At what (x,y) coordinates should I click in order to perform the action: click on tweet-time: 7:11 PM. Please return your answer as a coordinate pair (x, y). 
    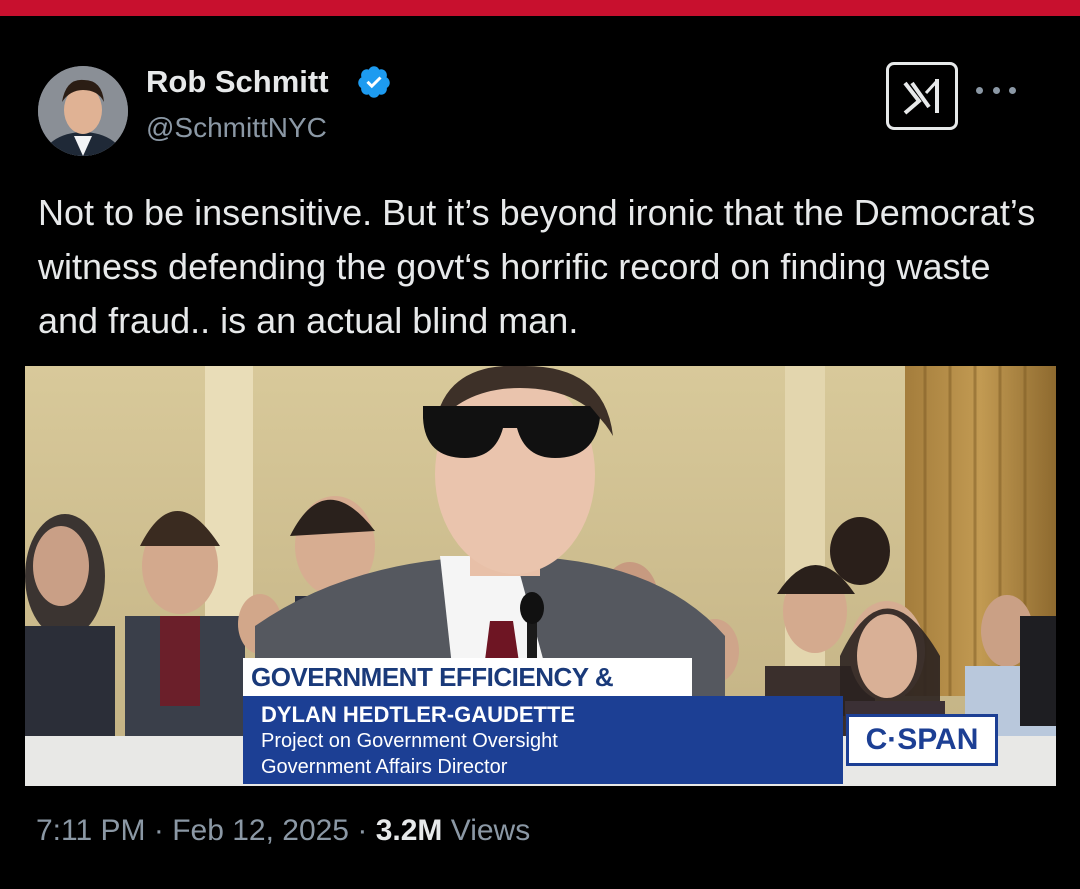
    Looking at the image, I should click on (91, 830).